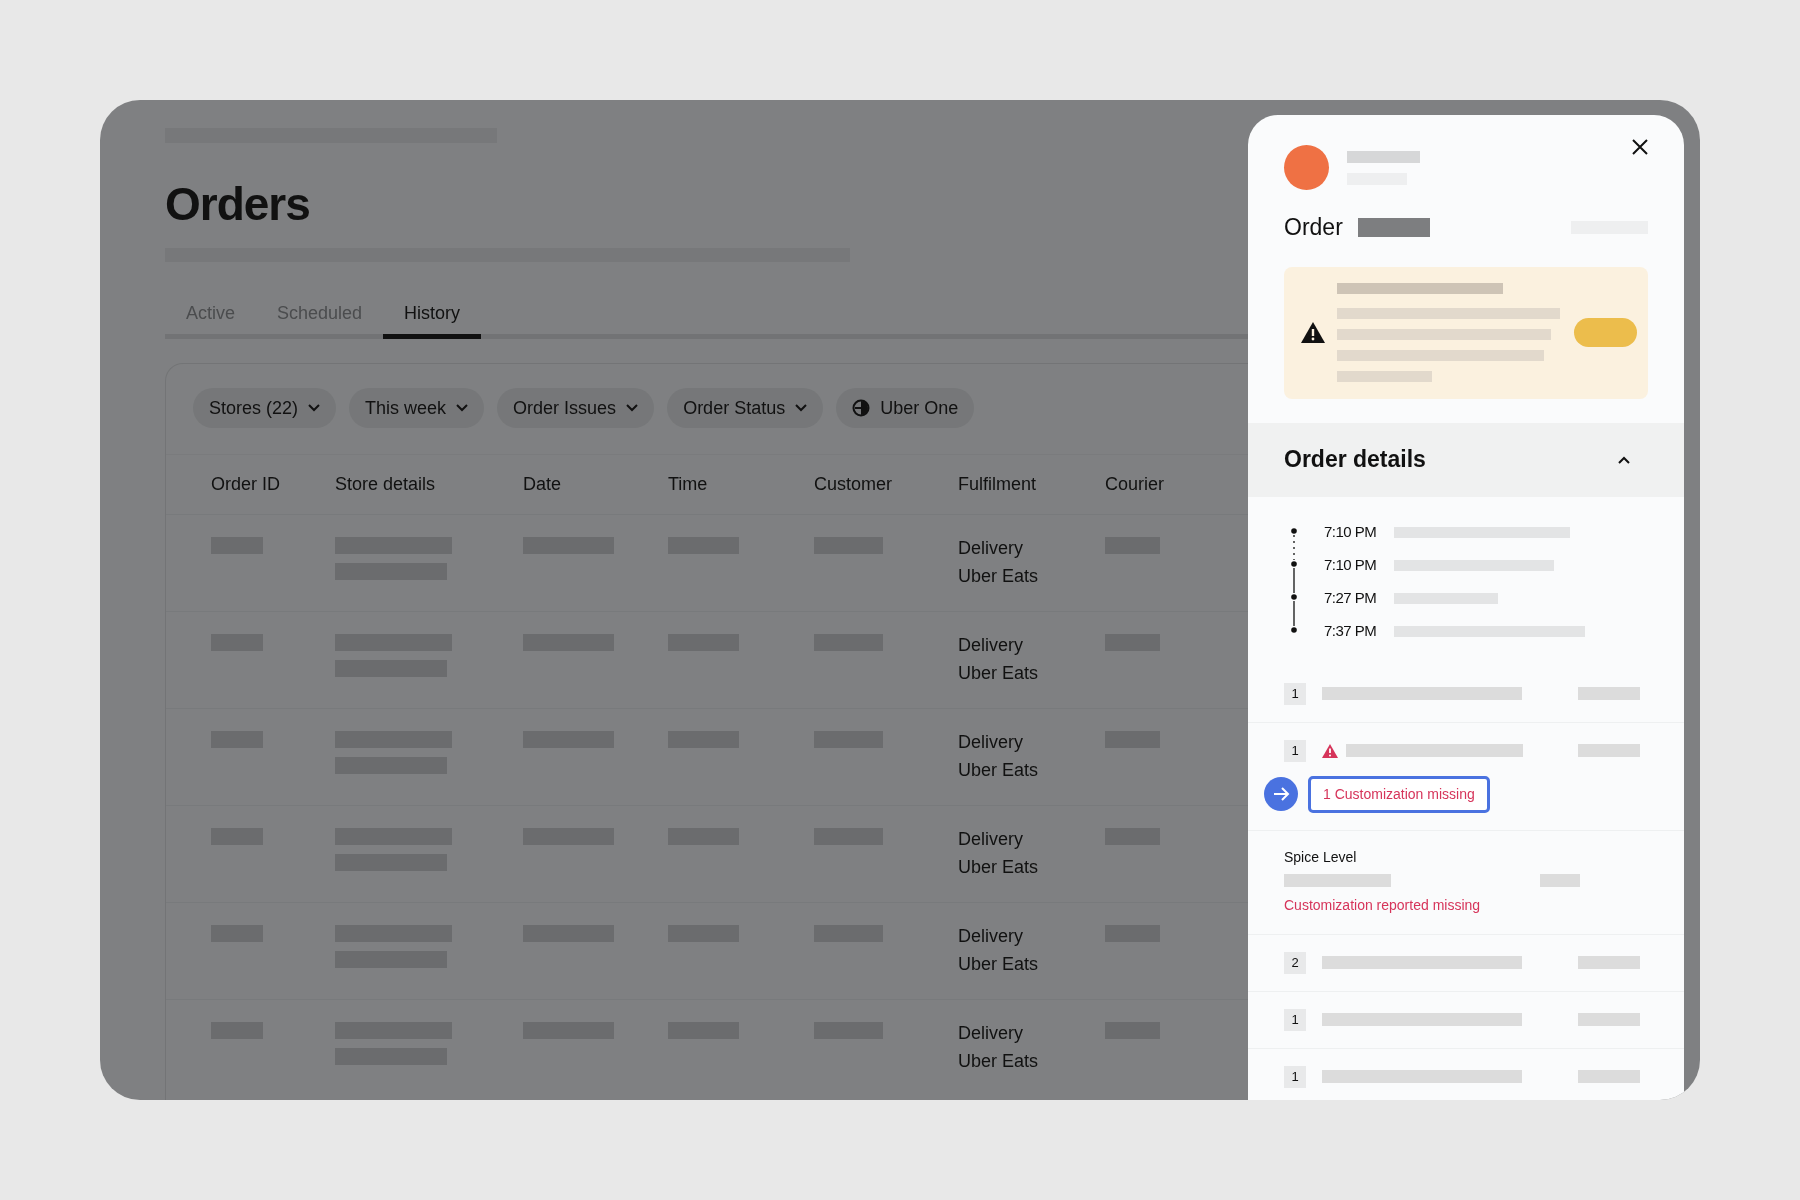 The width and height of the screenshot is (1800, 1200). Describe the element at coordinates (386, 484) in the screenshot. I see `column-header: Store details` at that location.